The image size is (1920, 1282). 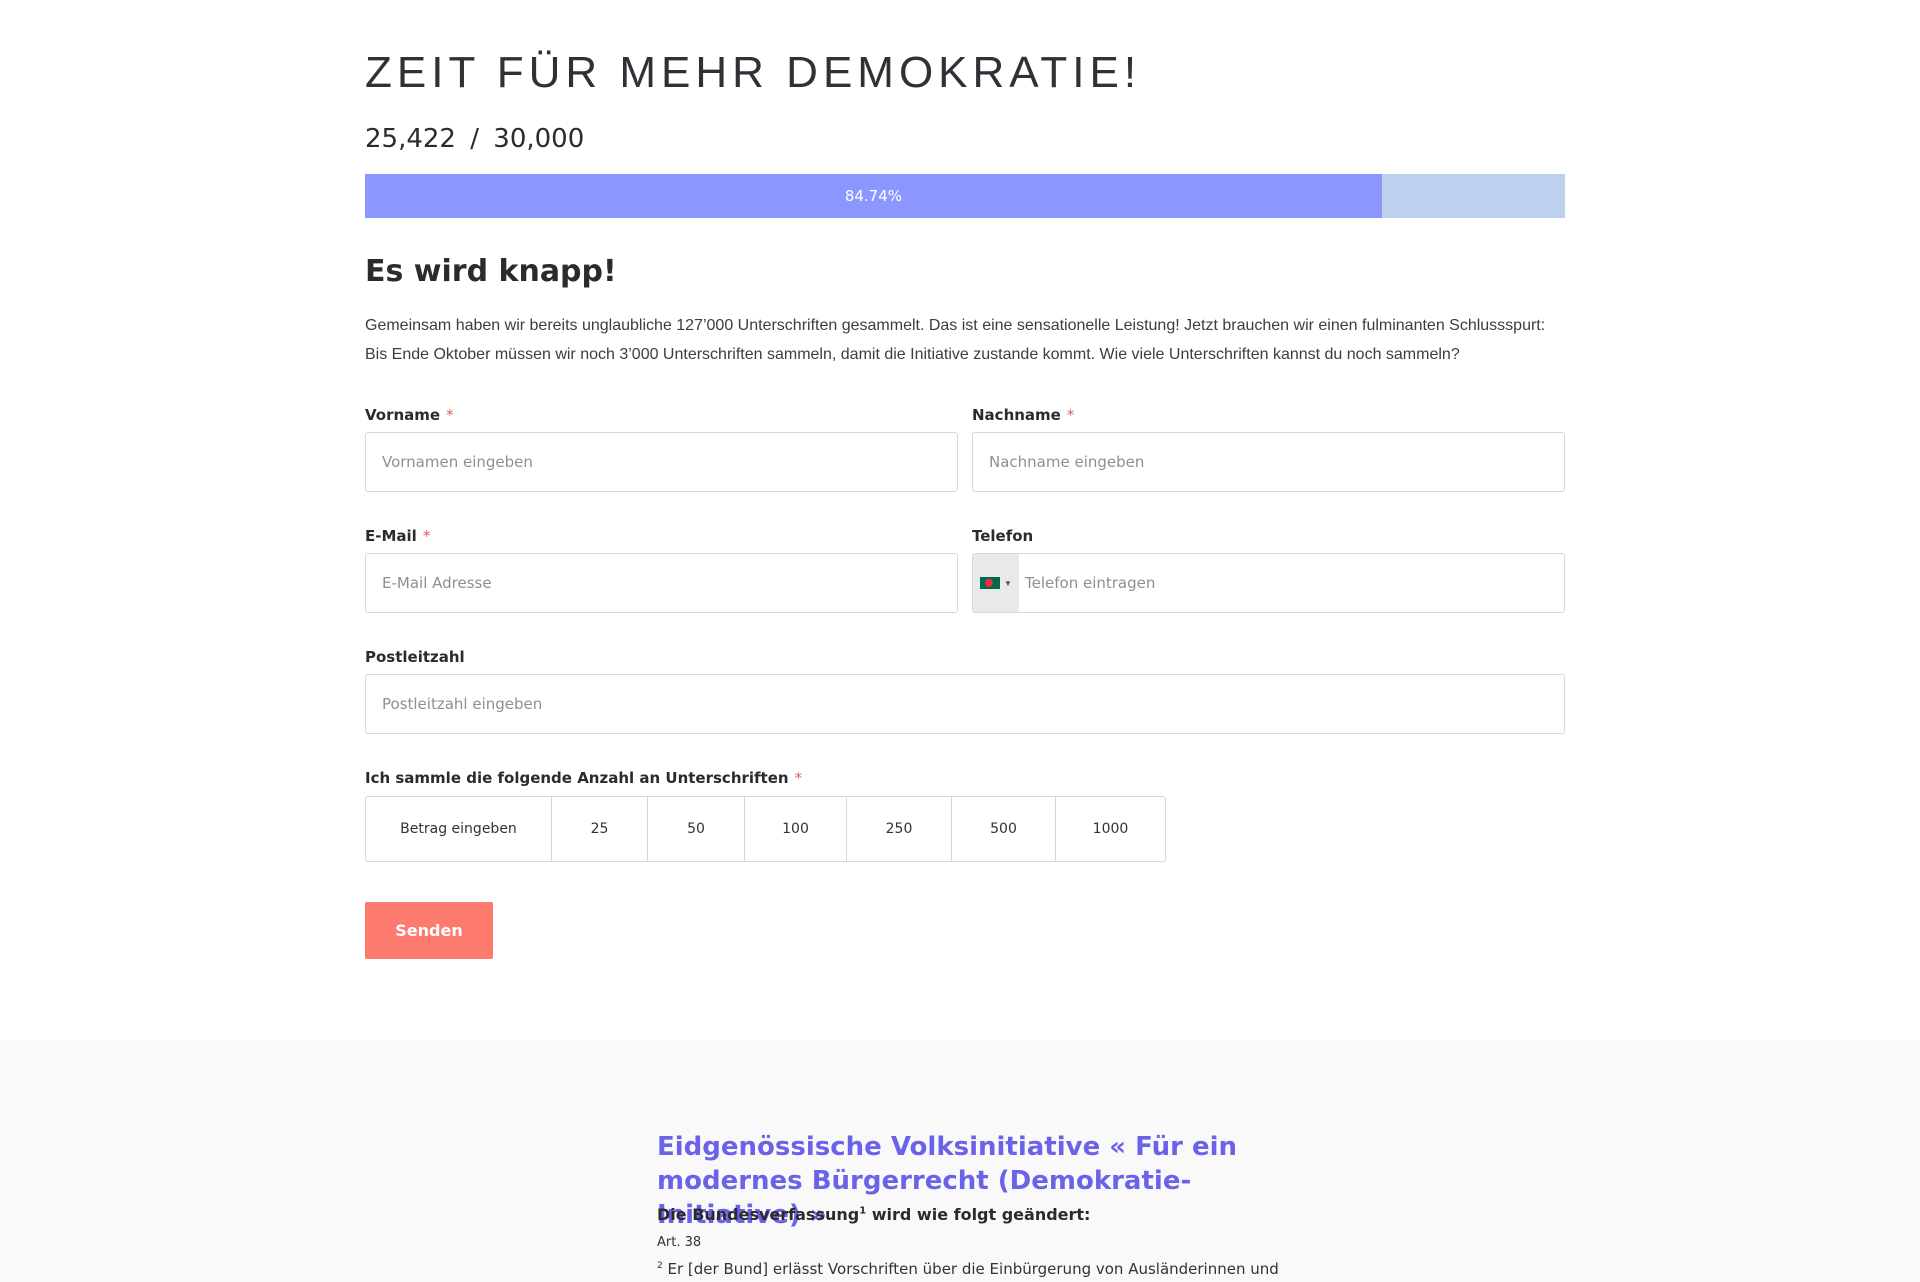 What do you see at coordinates (965, 704) in the screenshot?
I see `zip-input` at bounding box center [965, 704].